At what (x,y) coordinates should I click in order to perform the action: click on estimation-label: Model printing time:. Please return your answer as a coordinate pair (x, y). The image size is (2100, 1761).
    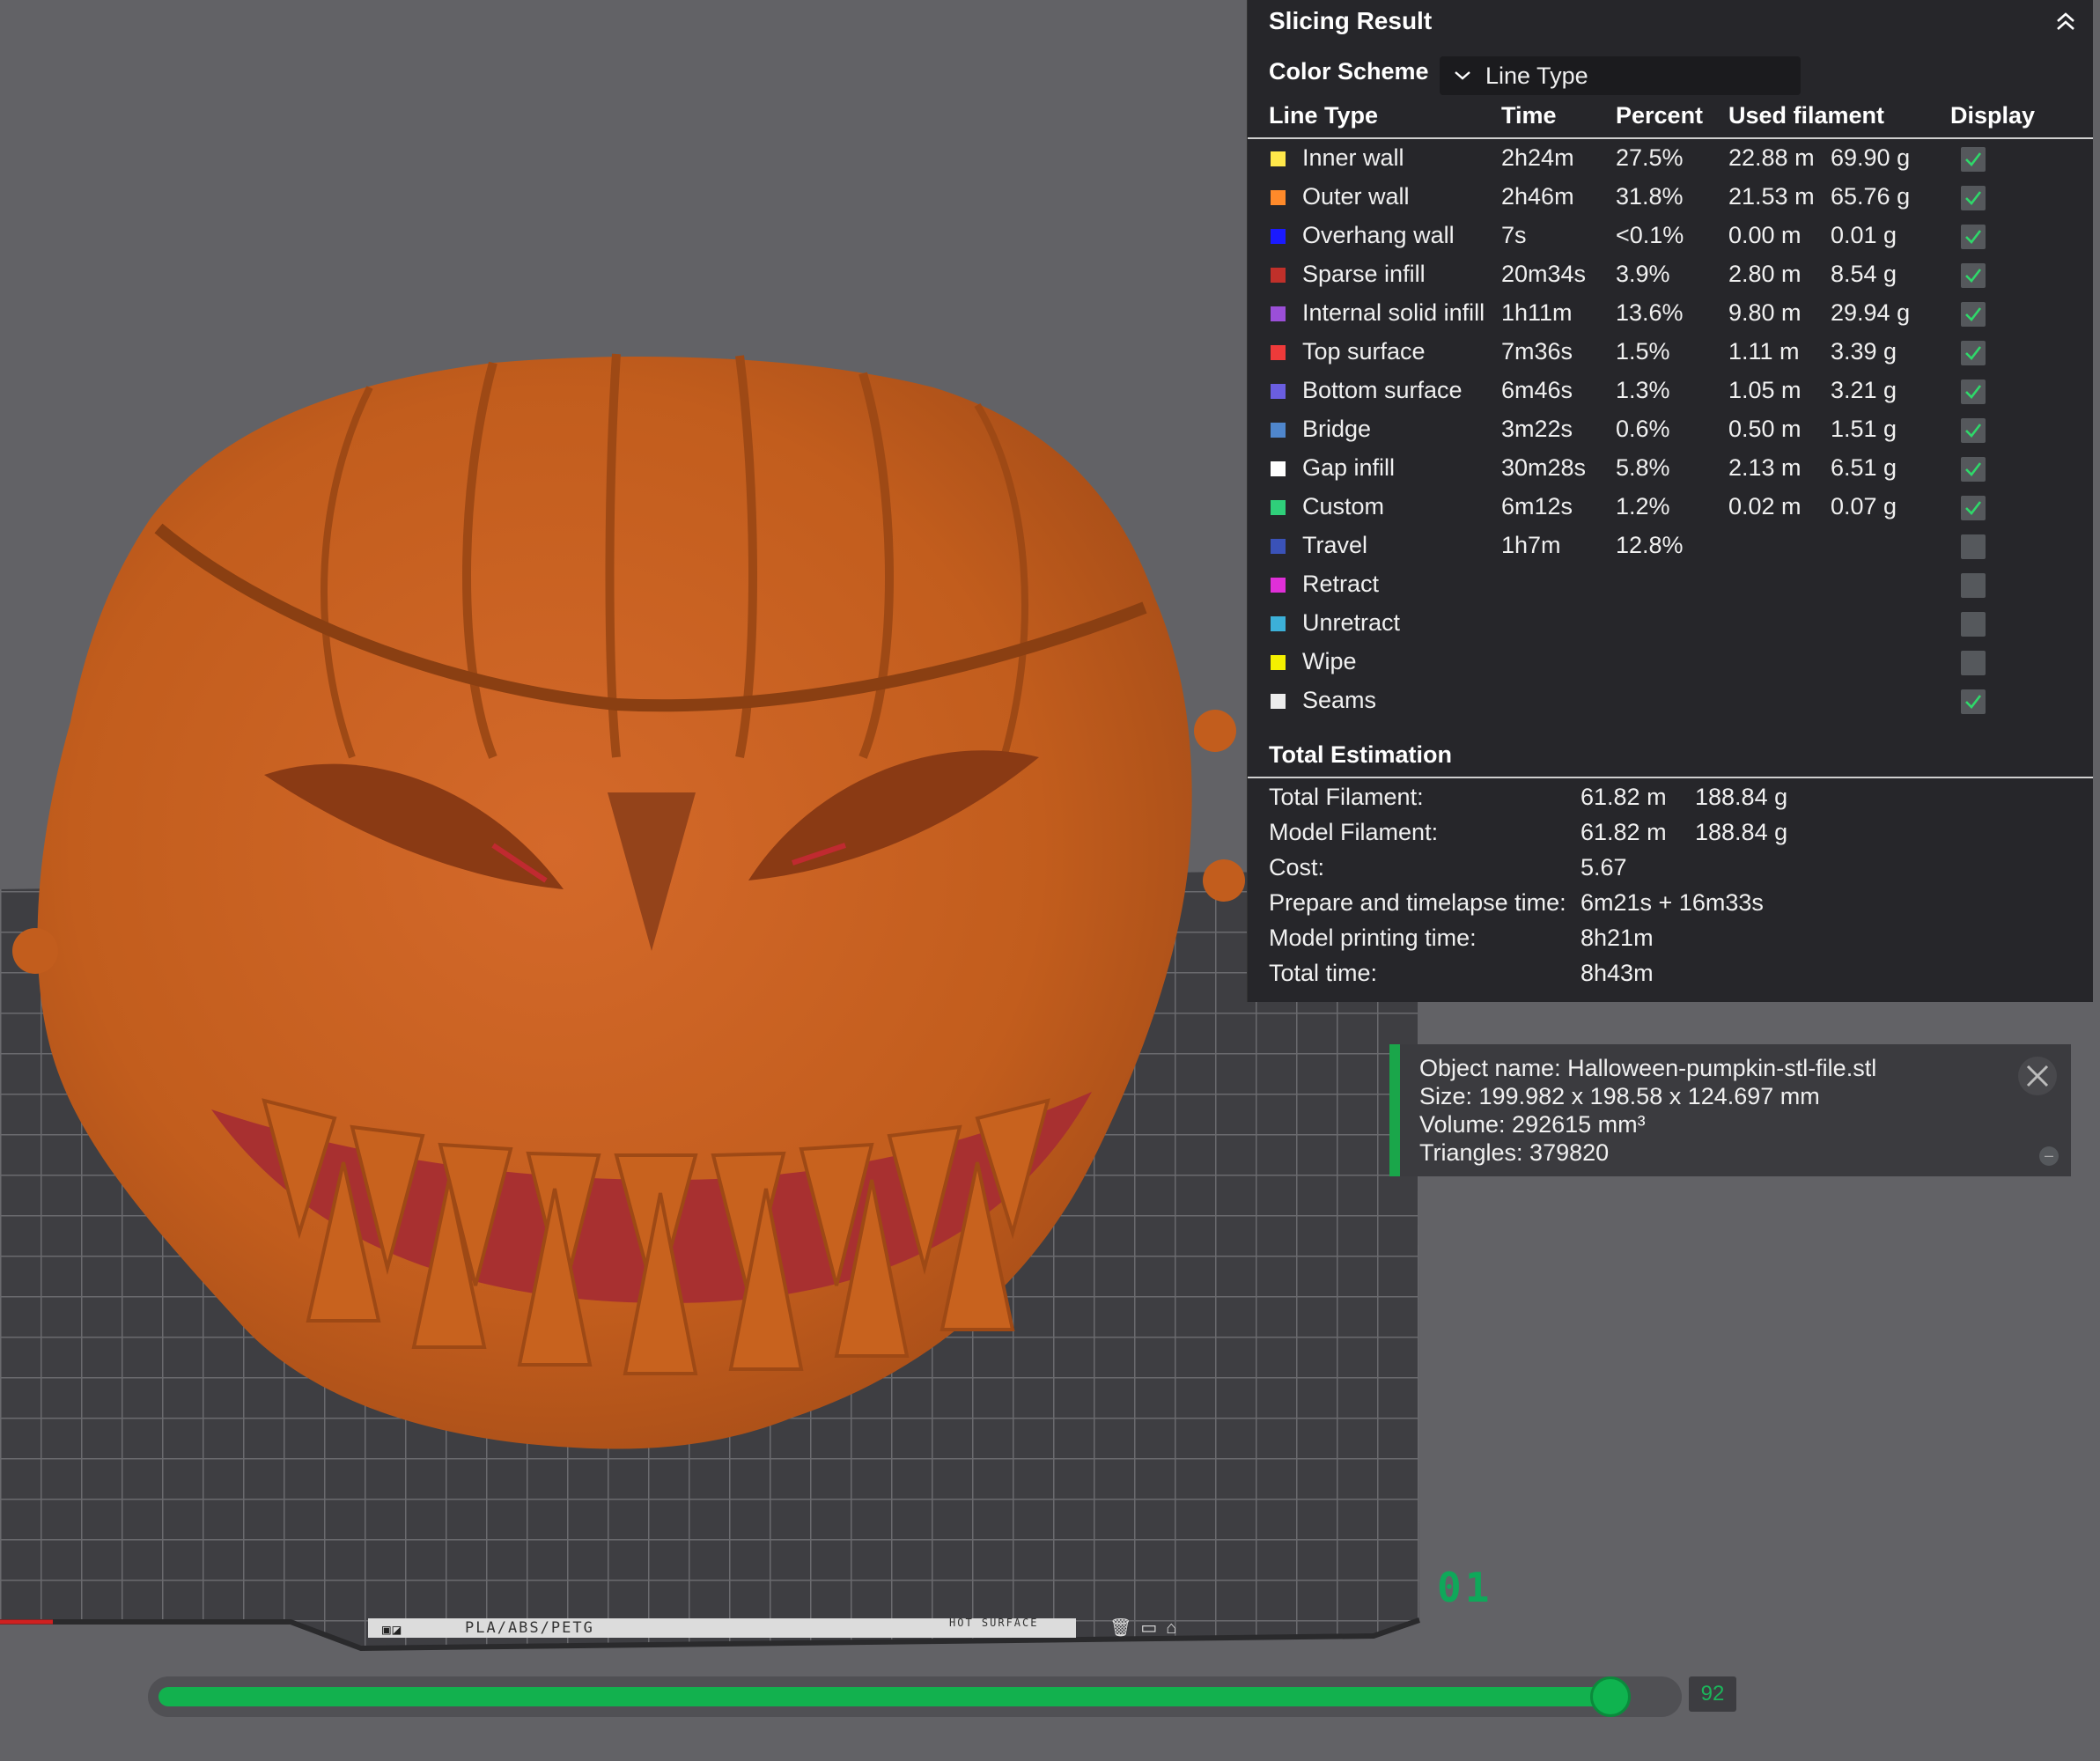
    Looking at the image, I should click on (1373, 938).